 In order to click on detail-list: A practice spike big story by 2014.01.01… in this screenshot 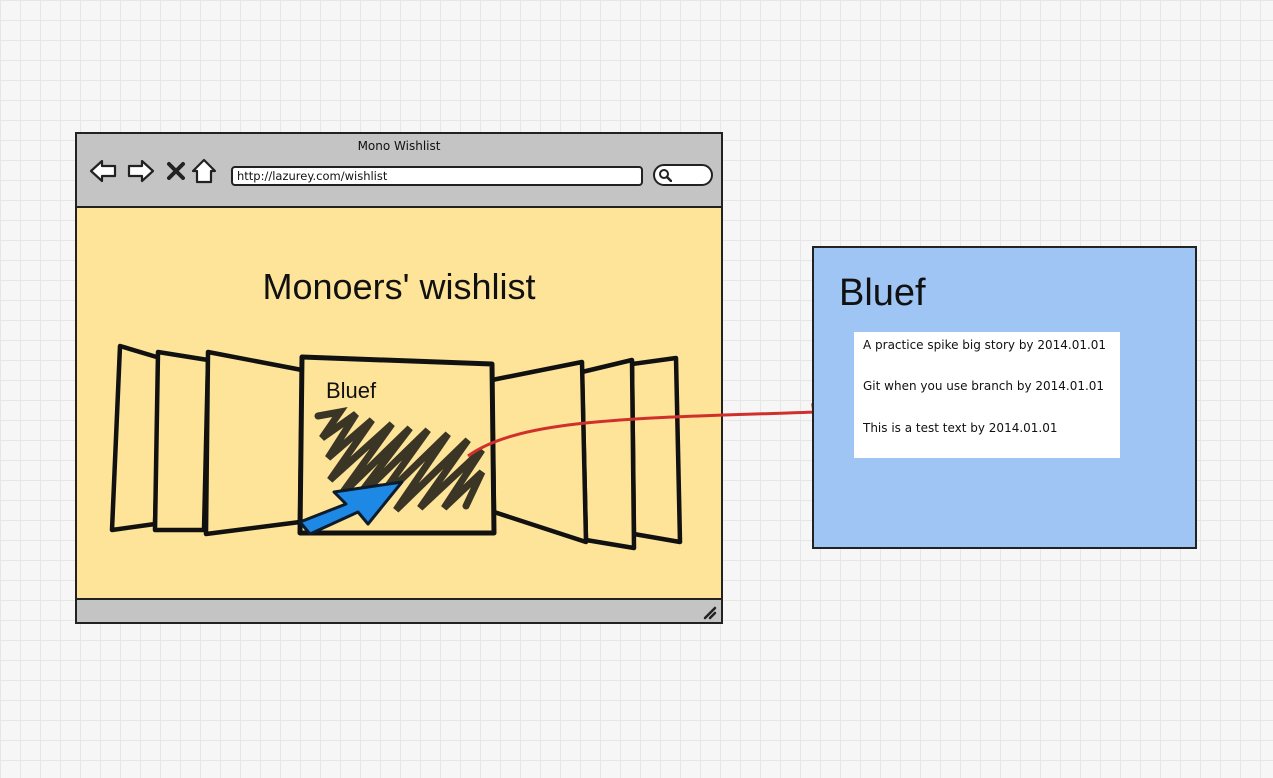, I will do `click(987, 395)`.